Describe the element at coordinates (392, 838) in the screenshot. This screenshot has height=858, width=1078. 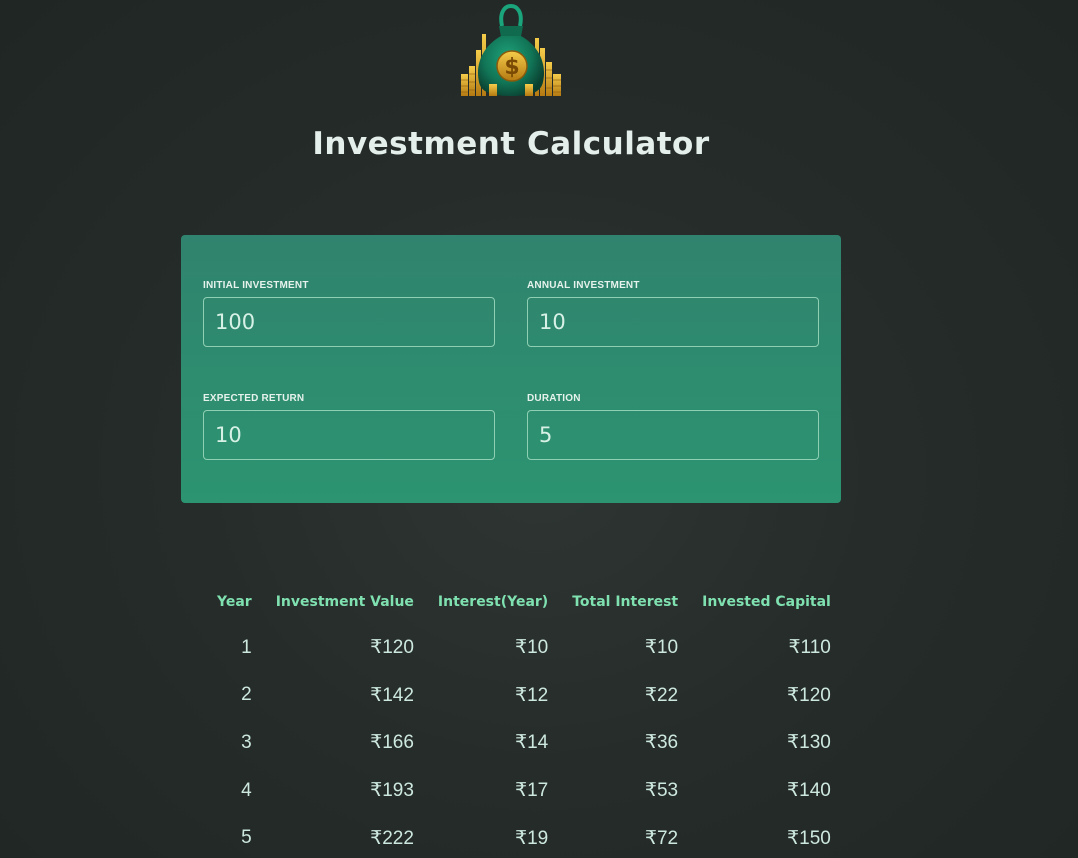
I see `cell-investment-value: ₹222` at that location.